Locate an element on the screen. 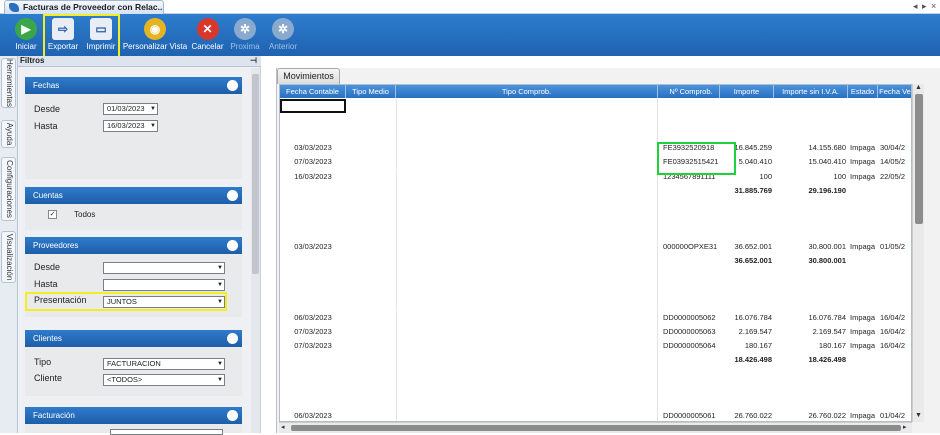 Image resolution: width=940 pixels, height=435 pixels. table-cell: 03/03/2023 is located at coordinates (313, 247).